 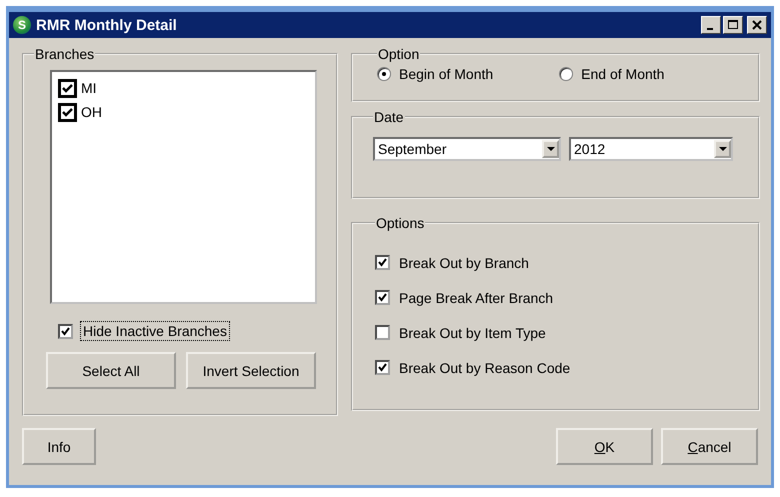 I want to click on info-button: Info, so click(x=59, y=446).